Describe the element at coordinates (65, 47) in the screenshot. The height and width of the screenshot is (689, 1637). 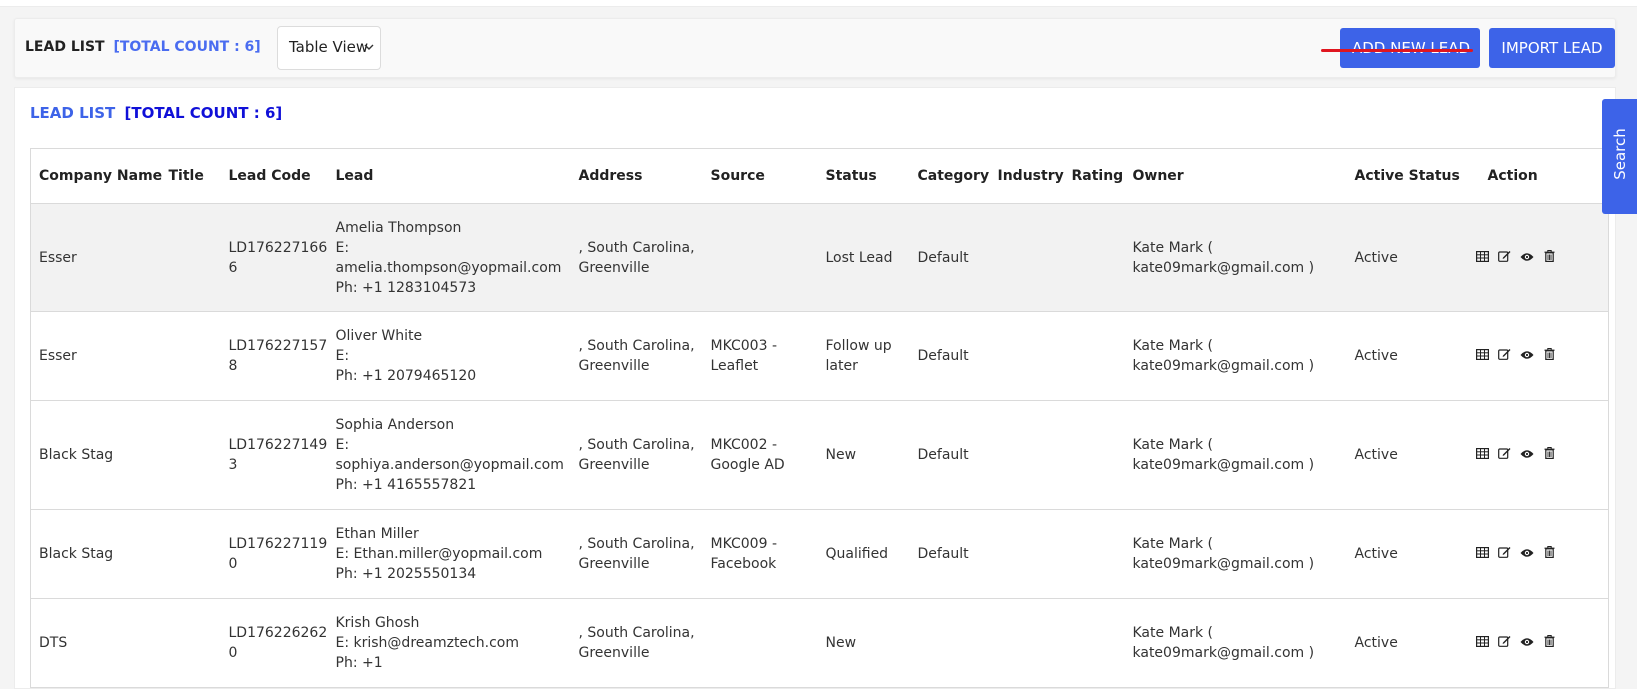
I see `header-title-text: LEAD LIST` at that location.